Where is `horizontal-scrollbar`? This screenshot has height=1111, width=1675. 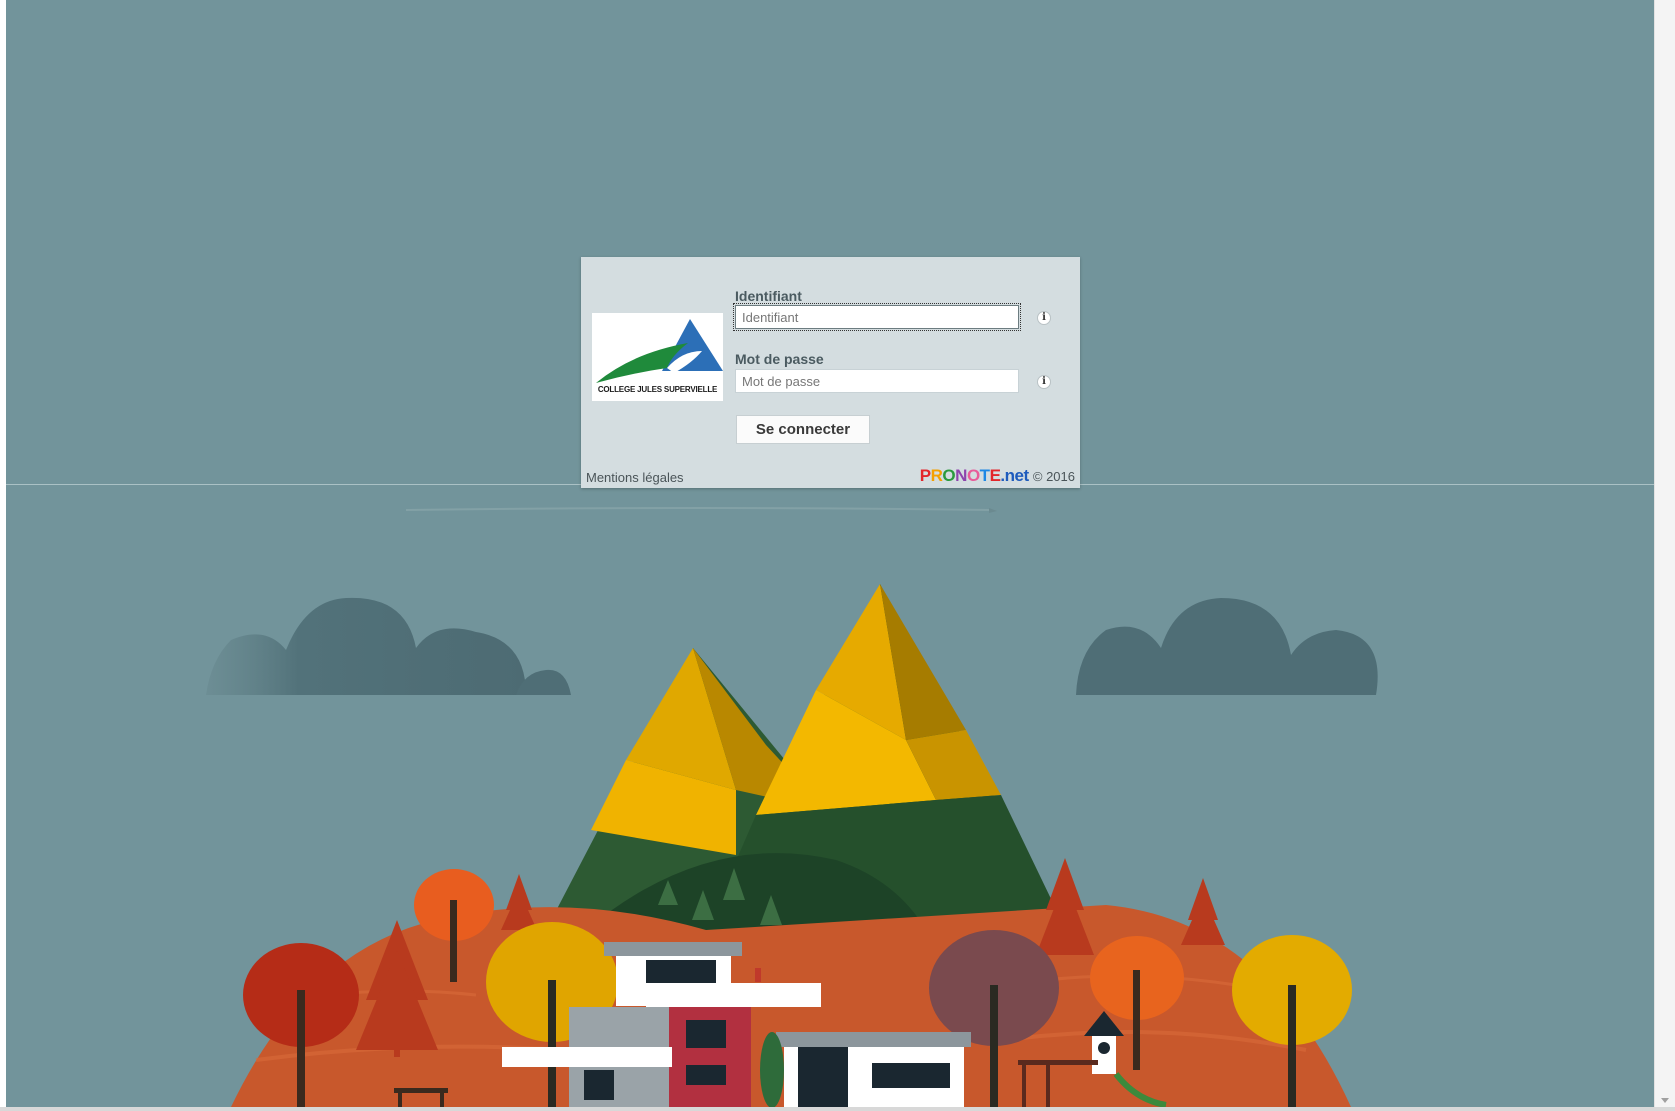
horizontal-scrollbar is located at coordinates (837, 1109).